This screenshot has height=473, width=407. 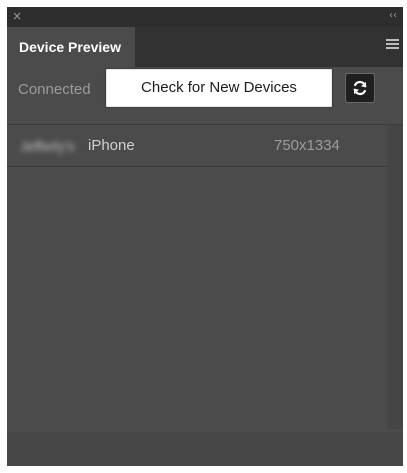 I want to click on tab-label: Device Preview, so click(x=70, y=47).